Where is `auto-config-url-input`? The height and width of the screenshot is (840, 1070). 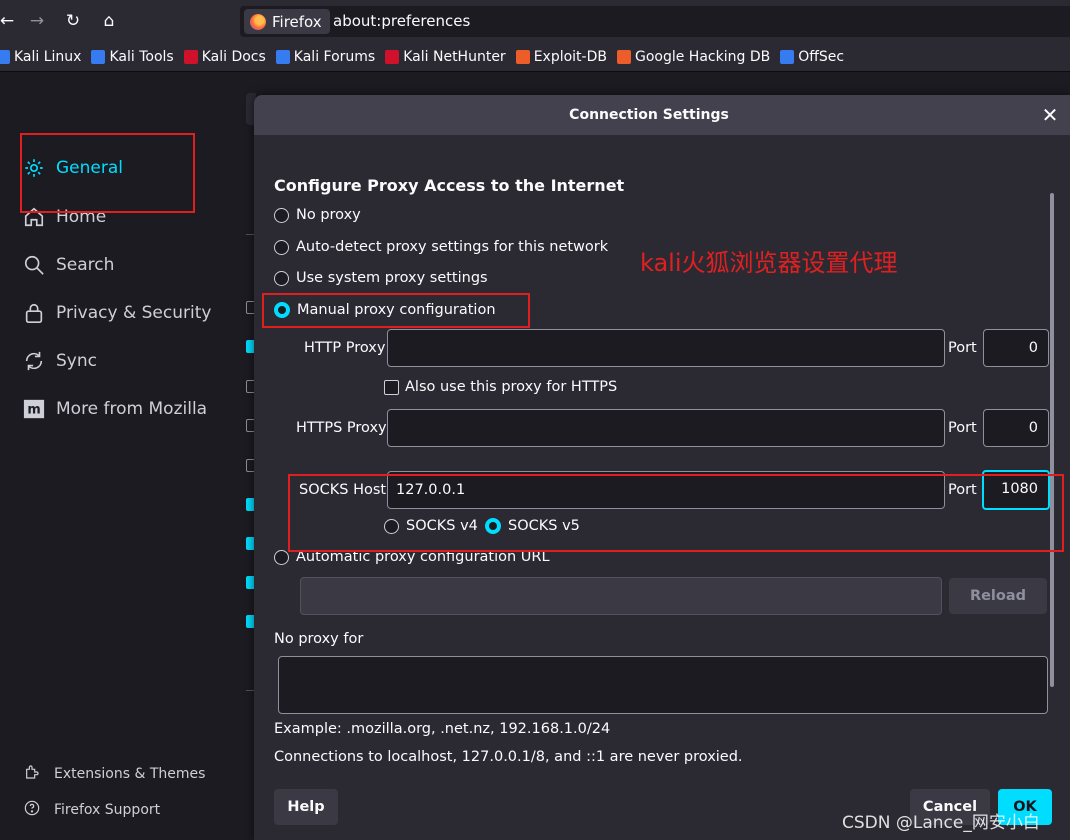
auto-config-url-input is located at coordinates (621, 596).